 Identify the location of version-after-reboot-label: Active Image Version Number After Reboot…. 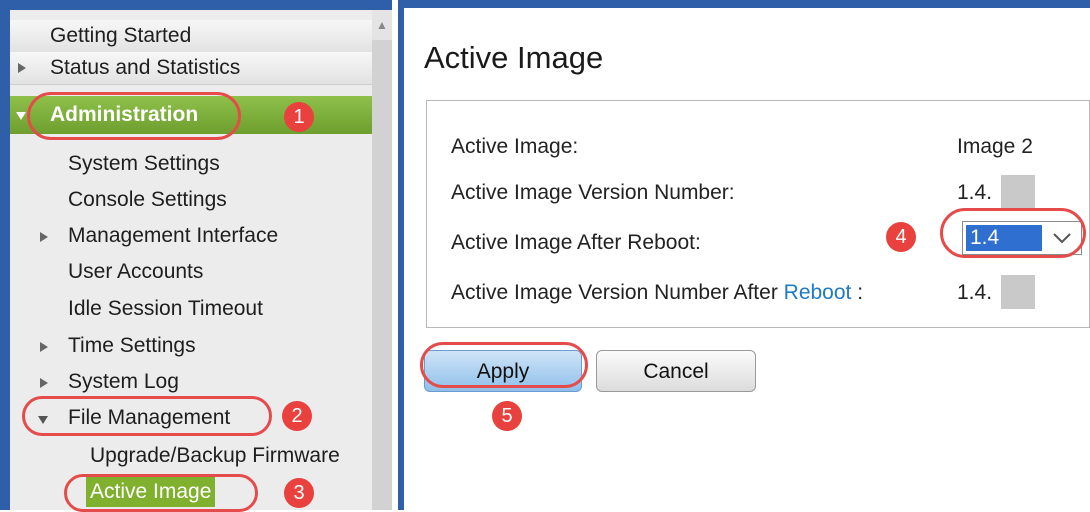
(657, 293).